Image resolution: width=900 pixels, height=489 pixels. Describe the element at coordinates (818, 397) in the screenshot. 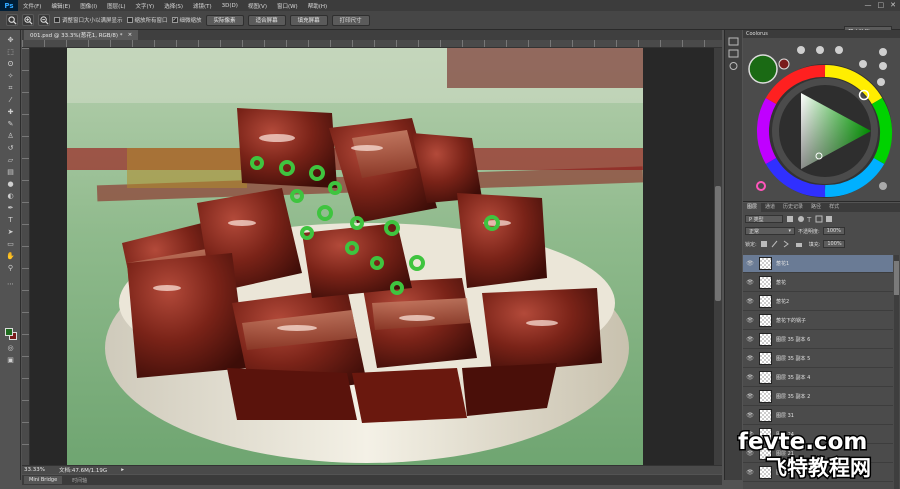

I see `layer-row: 👁 图层 35 副本 2` at that location.